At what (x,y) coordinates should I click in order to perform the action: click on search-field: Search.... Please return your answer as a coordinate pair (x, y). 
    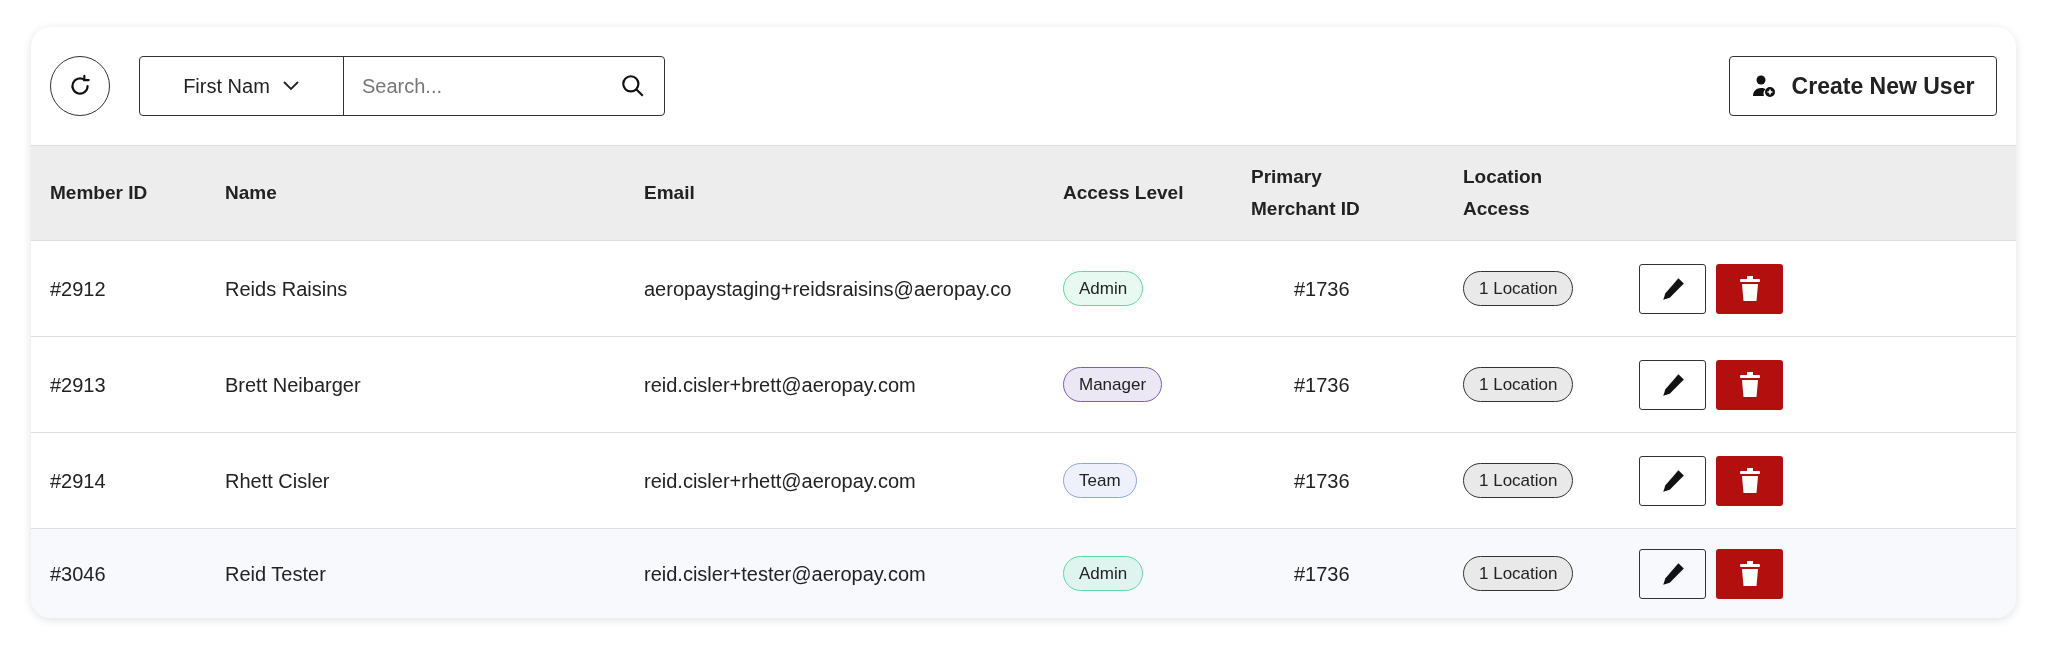
    Looking at the image, I should click on (491, 86).